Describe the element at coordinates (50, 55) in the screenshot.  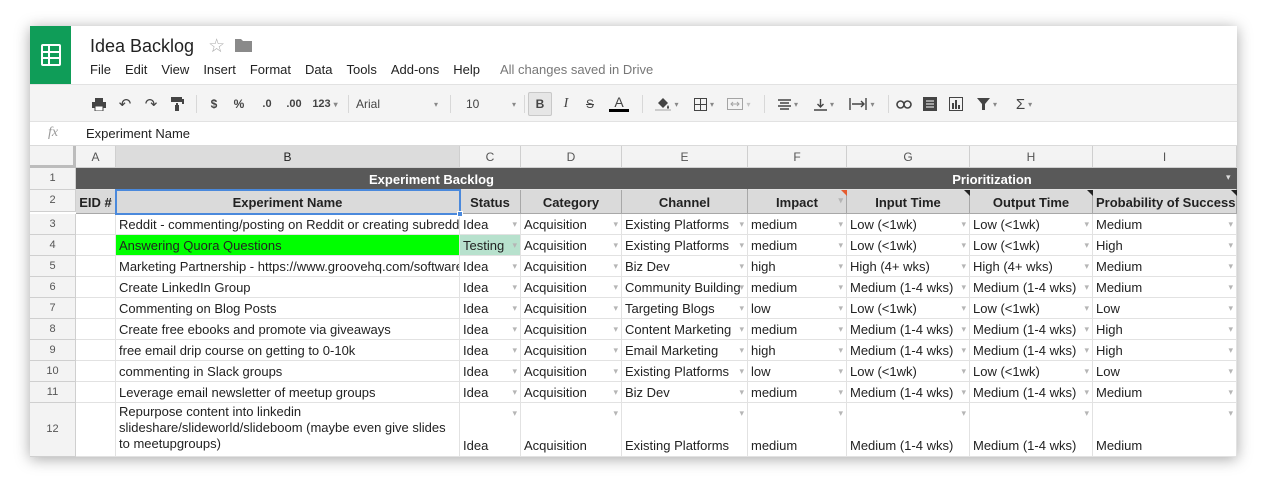
I see `sheets-logo` at that location.